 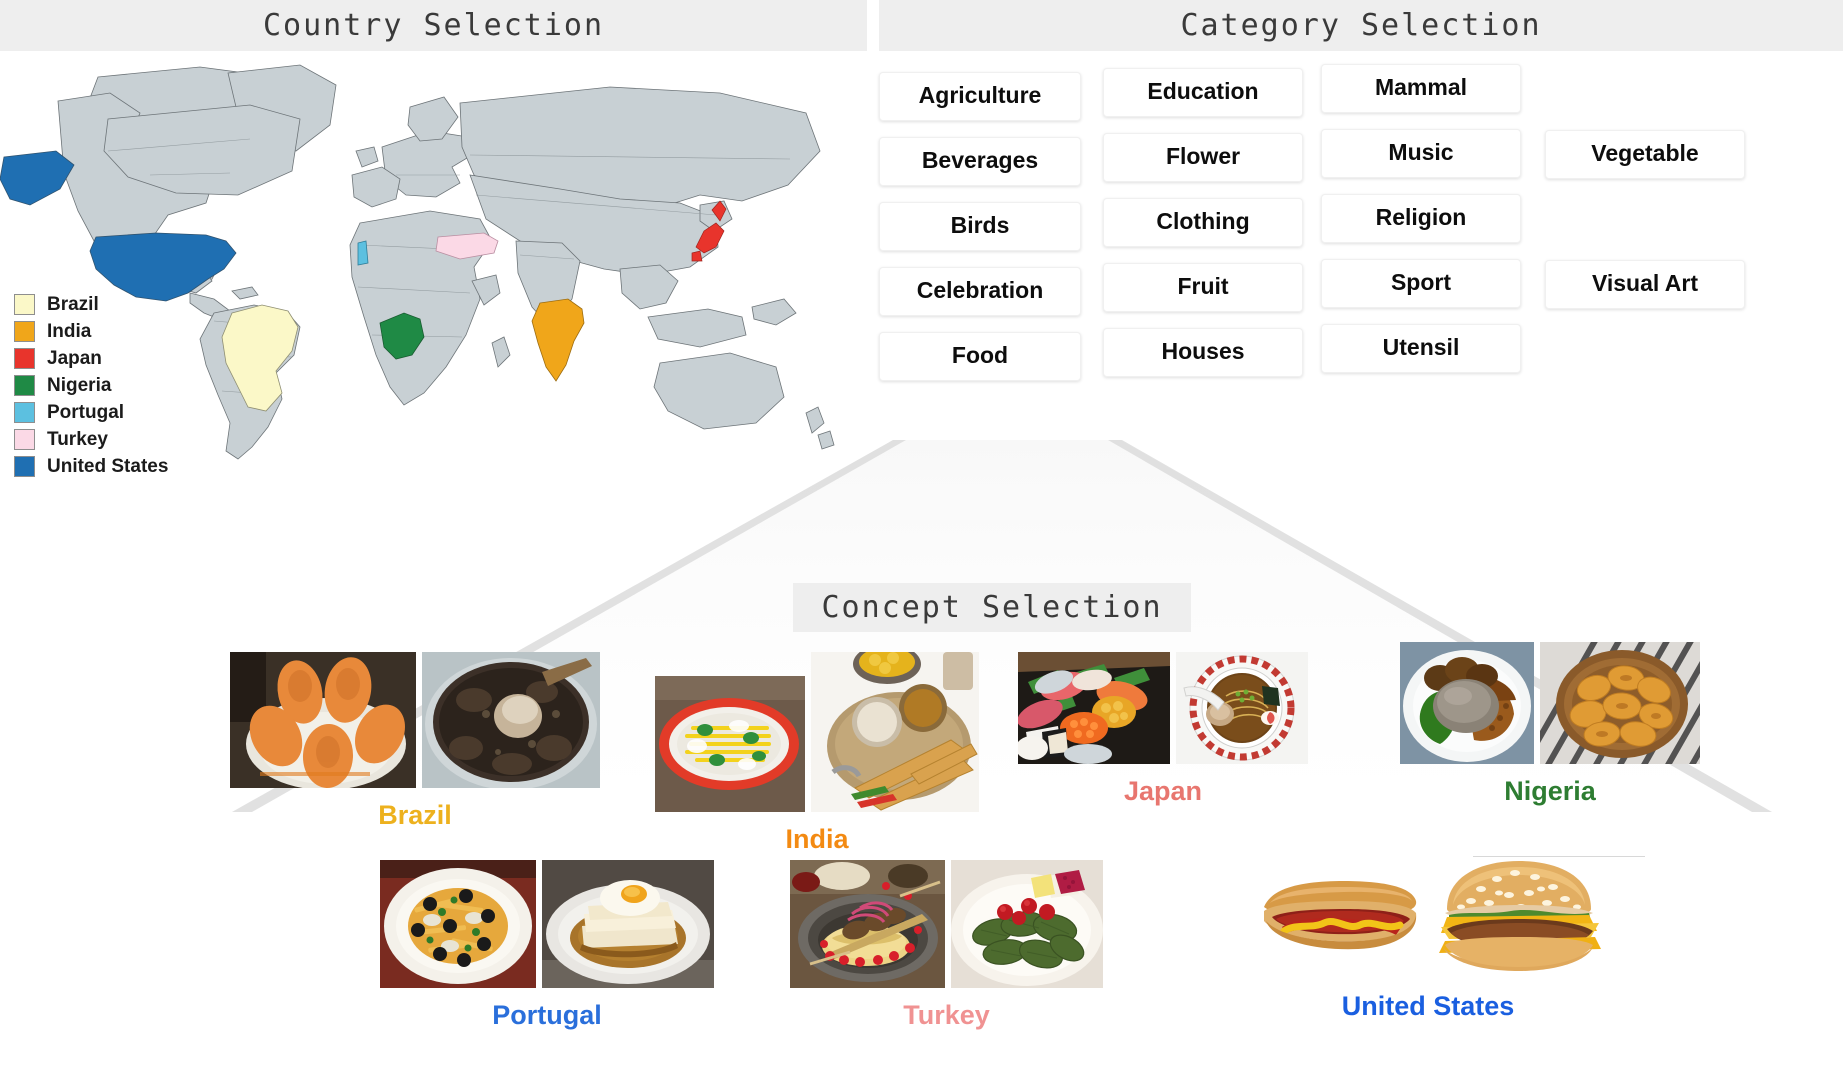 I want to click on concept-label-nigeria: Nigeria, so click(x=1550, y=791).